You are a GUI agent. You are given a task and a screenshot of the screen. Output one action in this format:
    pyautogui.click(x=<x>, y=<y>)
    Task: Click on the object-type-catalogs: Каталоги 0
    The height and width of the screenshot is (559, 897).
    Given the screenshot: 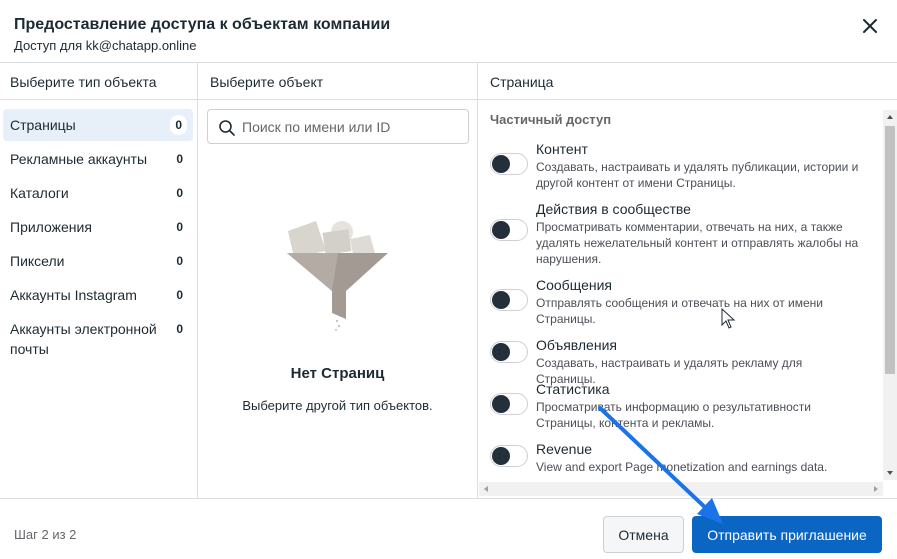 What is the action you would take?
    pyautogui.click(x=98, y=193)
    